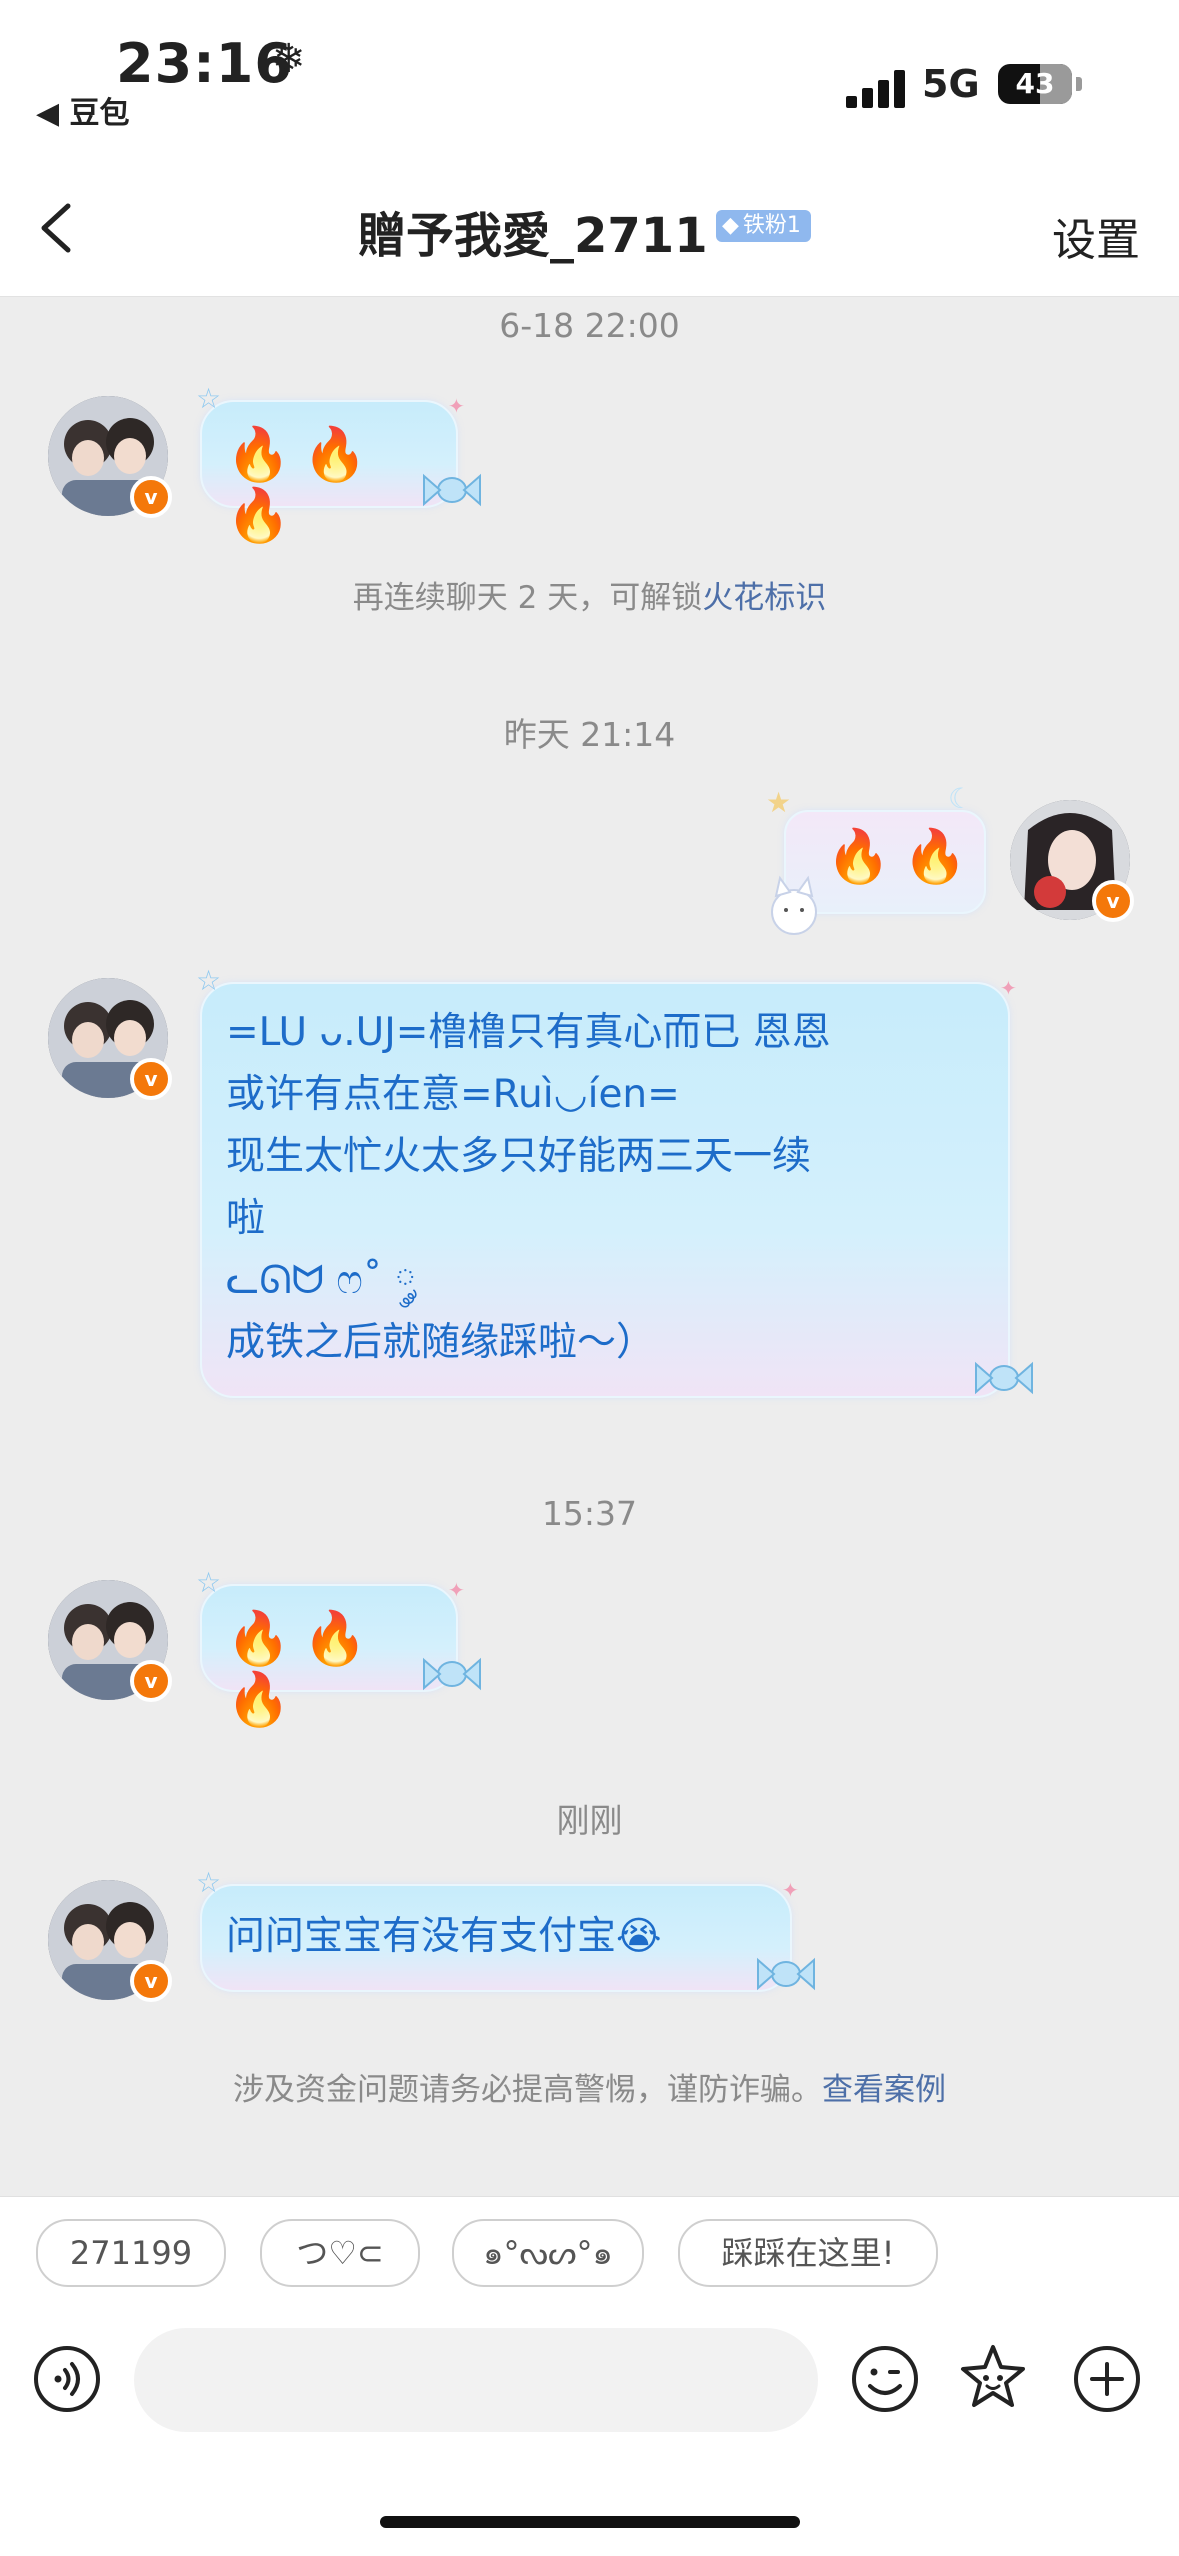 Image resolution: width=1179 pixels, height=2556 pixels. I want to click on network-label: 5G, so click(951, 84).